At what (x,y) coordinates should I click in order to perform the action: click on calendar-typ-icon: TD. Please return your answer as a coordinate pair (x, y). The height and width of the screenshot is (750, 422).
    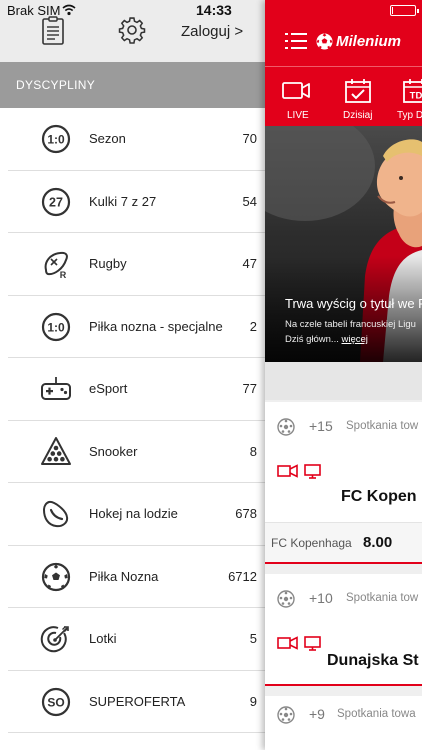
    Looking at the image, I should click on (412, 91).